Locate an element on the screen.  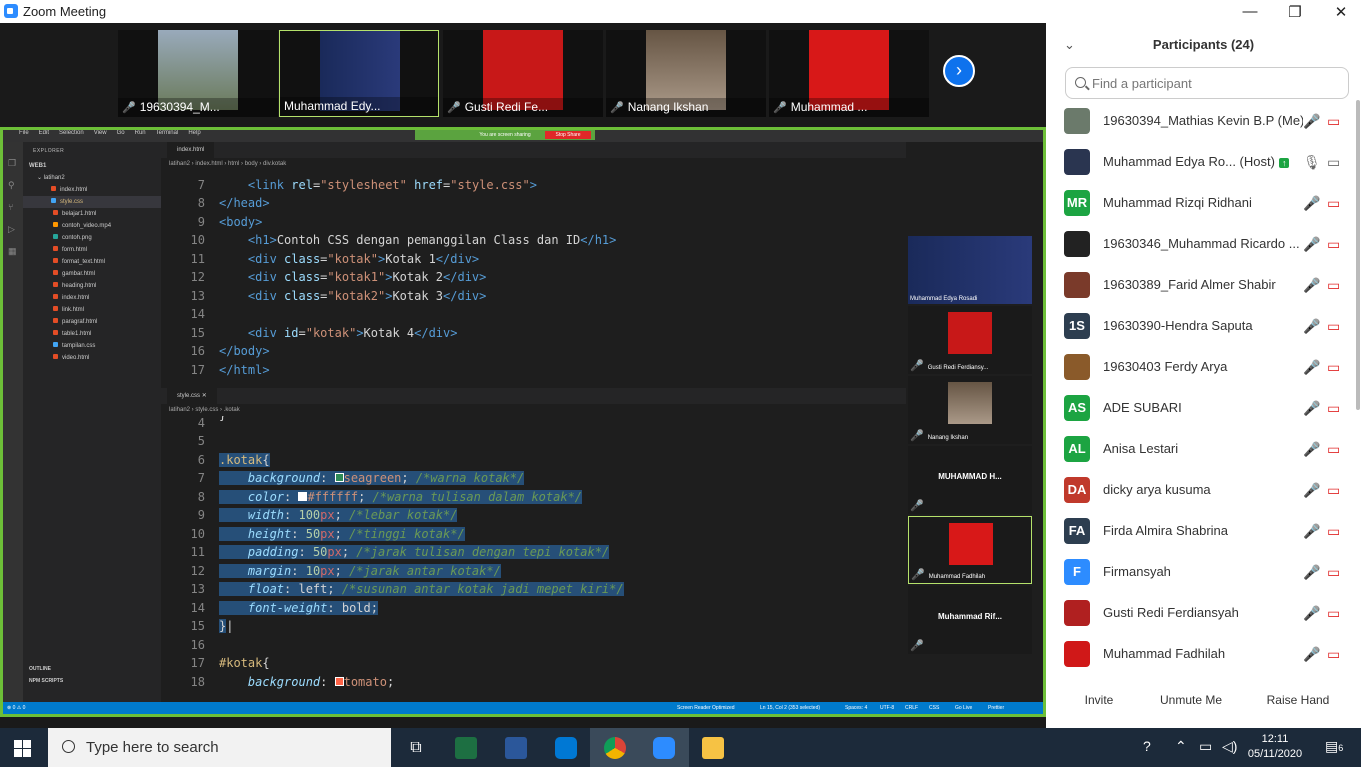
participant-row: Muhammad Edya Ro... (Host) ↑ 🎙 ▭ is located at coordinates (1199, 162).